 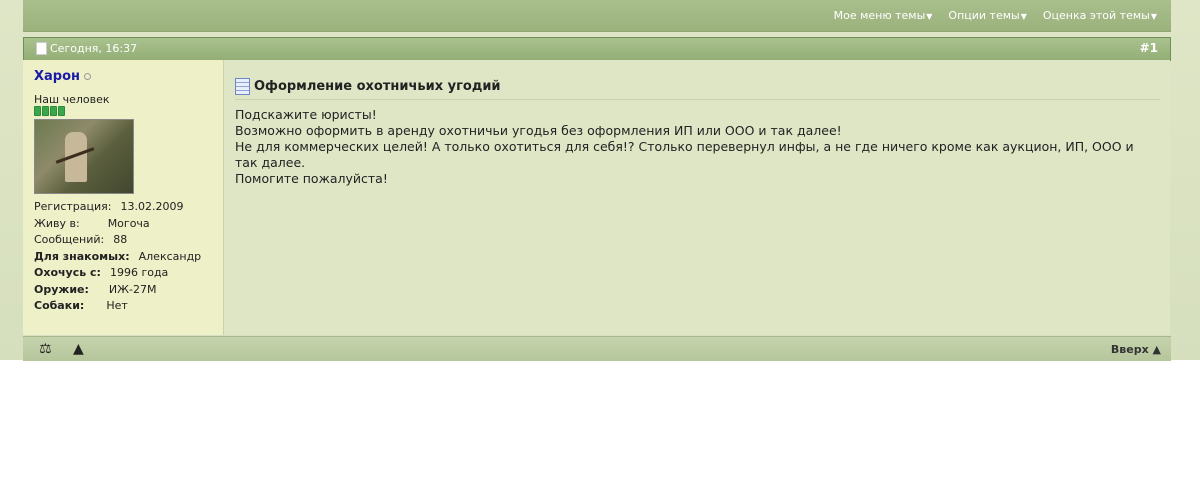 I want to click on rate-thread-menu: Оценка этой темы▼, so click(x=1100, y=15).